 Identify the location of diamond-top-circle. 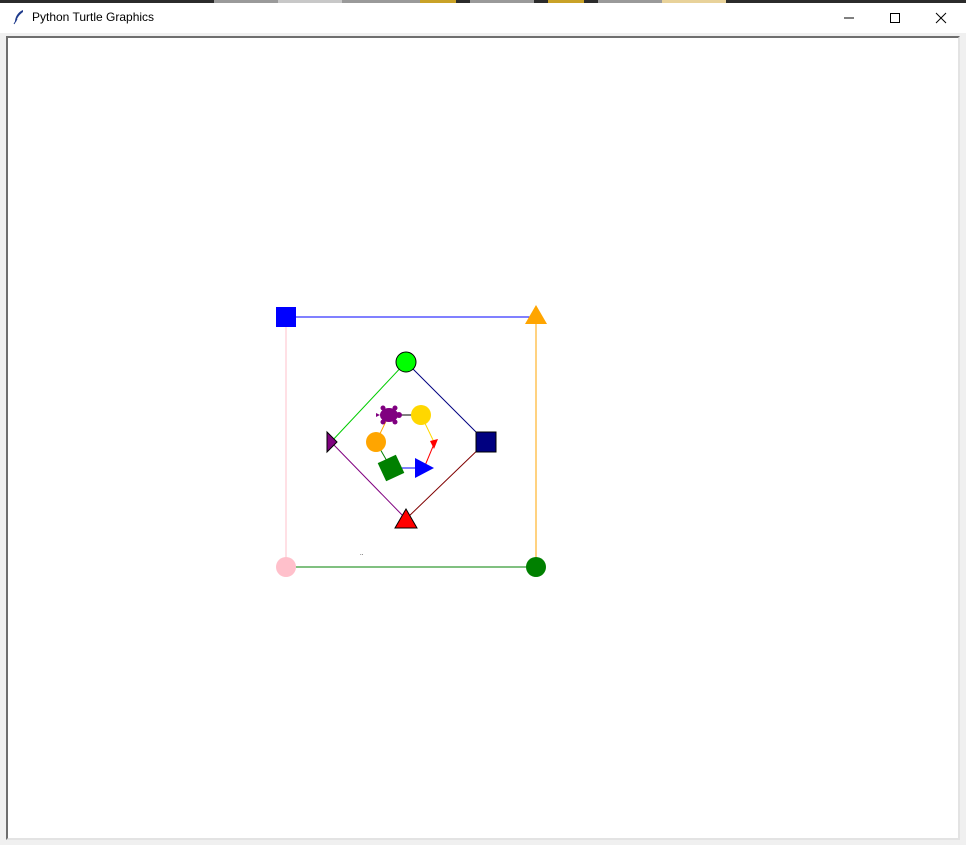
(406, 362).